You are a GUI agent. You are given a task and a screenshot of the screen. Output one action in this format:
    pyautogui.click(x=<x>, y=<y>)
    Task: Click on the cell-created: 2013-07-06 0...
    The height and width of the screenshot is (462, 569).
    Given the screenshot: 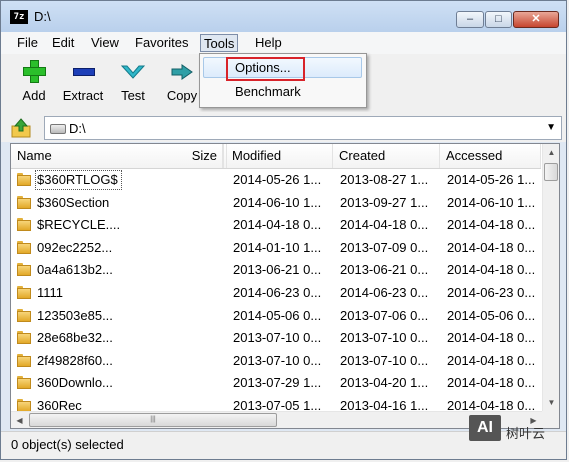 What is the action you would take?
    pyautogui.click(x=384, y=315)
    